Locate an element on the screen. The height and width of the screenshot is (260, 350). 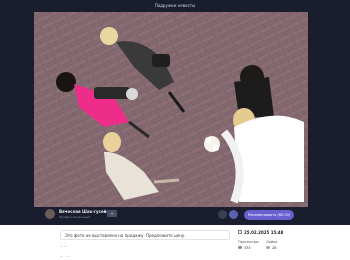
add-friend-button: + is located at coordinates (112, 213).